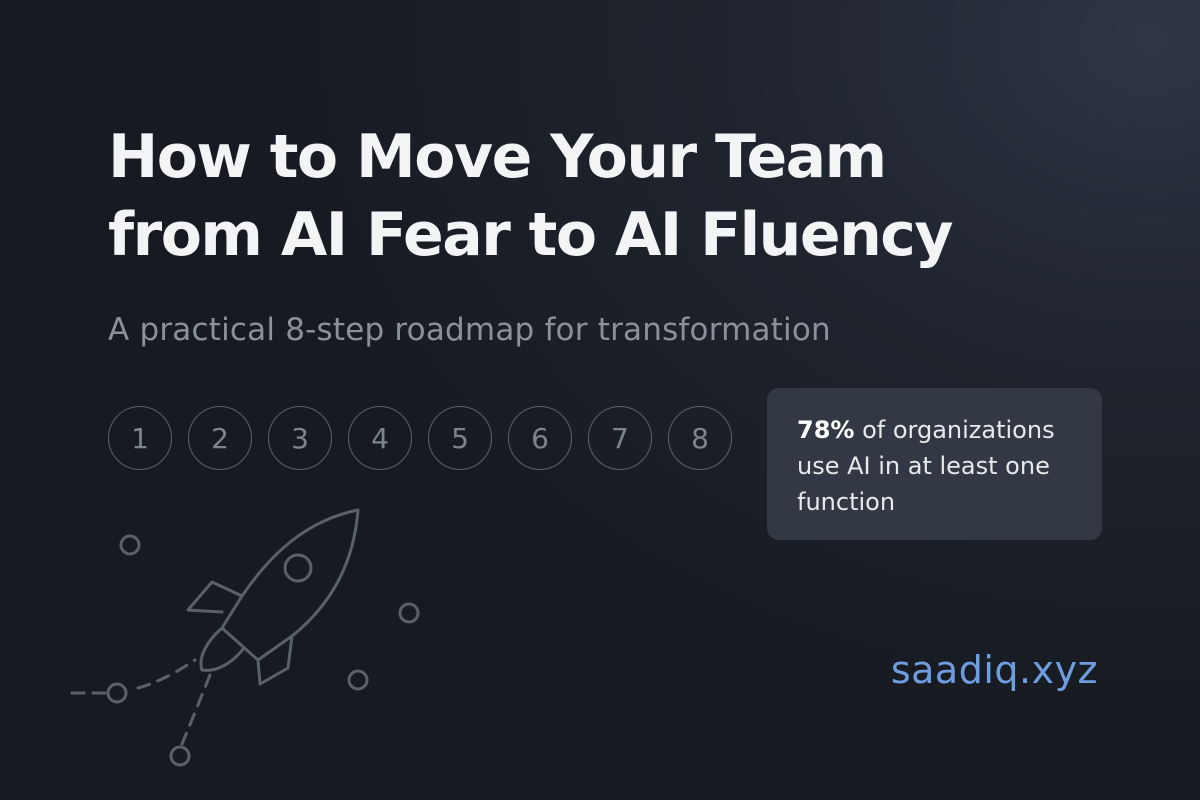 The width and height of the screenshot is (1200, 800). I want to click on title-line-2: from AI Fear to AI Fluency, so click(530, 235).